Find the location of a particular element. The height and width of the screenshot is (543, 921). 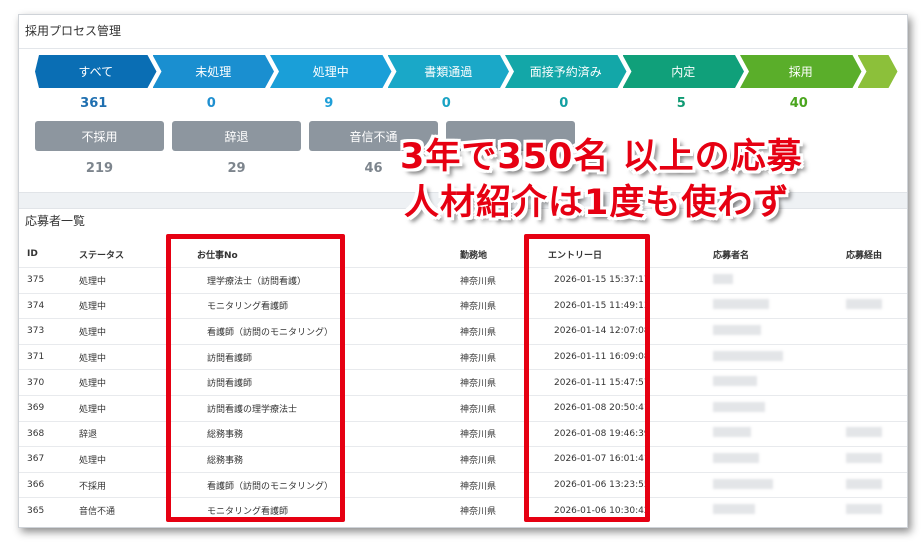

process-step-count: 361 is located at coordinates (94, 103).